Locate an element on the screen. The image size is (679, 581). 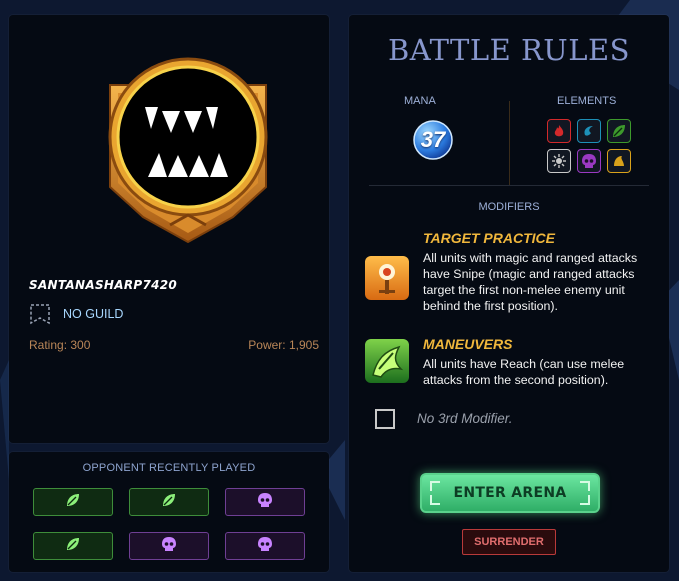
player-name: SANTANASHARP7420 is located at coordinates (103, 285).